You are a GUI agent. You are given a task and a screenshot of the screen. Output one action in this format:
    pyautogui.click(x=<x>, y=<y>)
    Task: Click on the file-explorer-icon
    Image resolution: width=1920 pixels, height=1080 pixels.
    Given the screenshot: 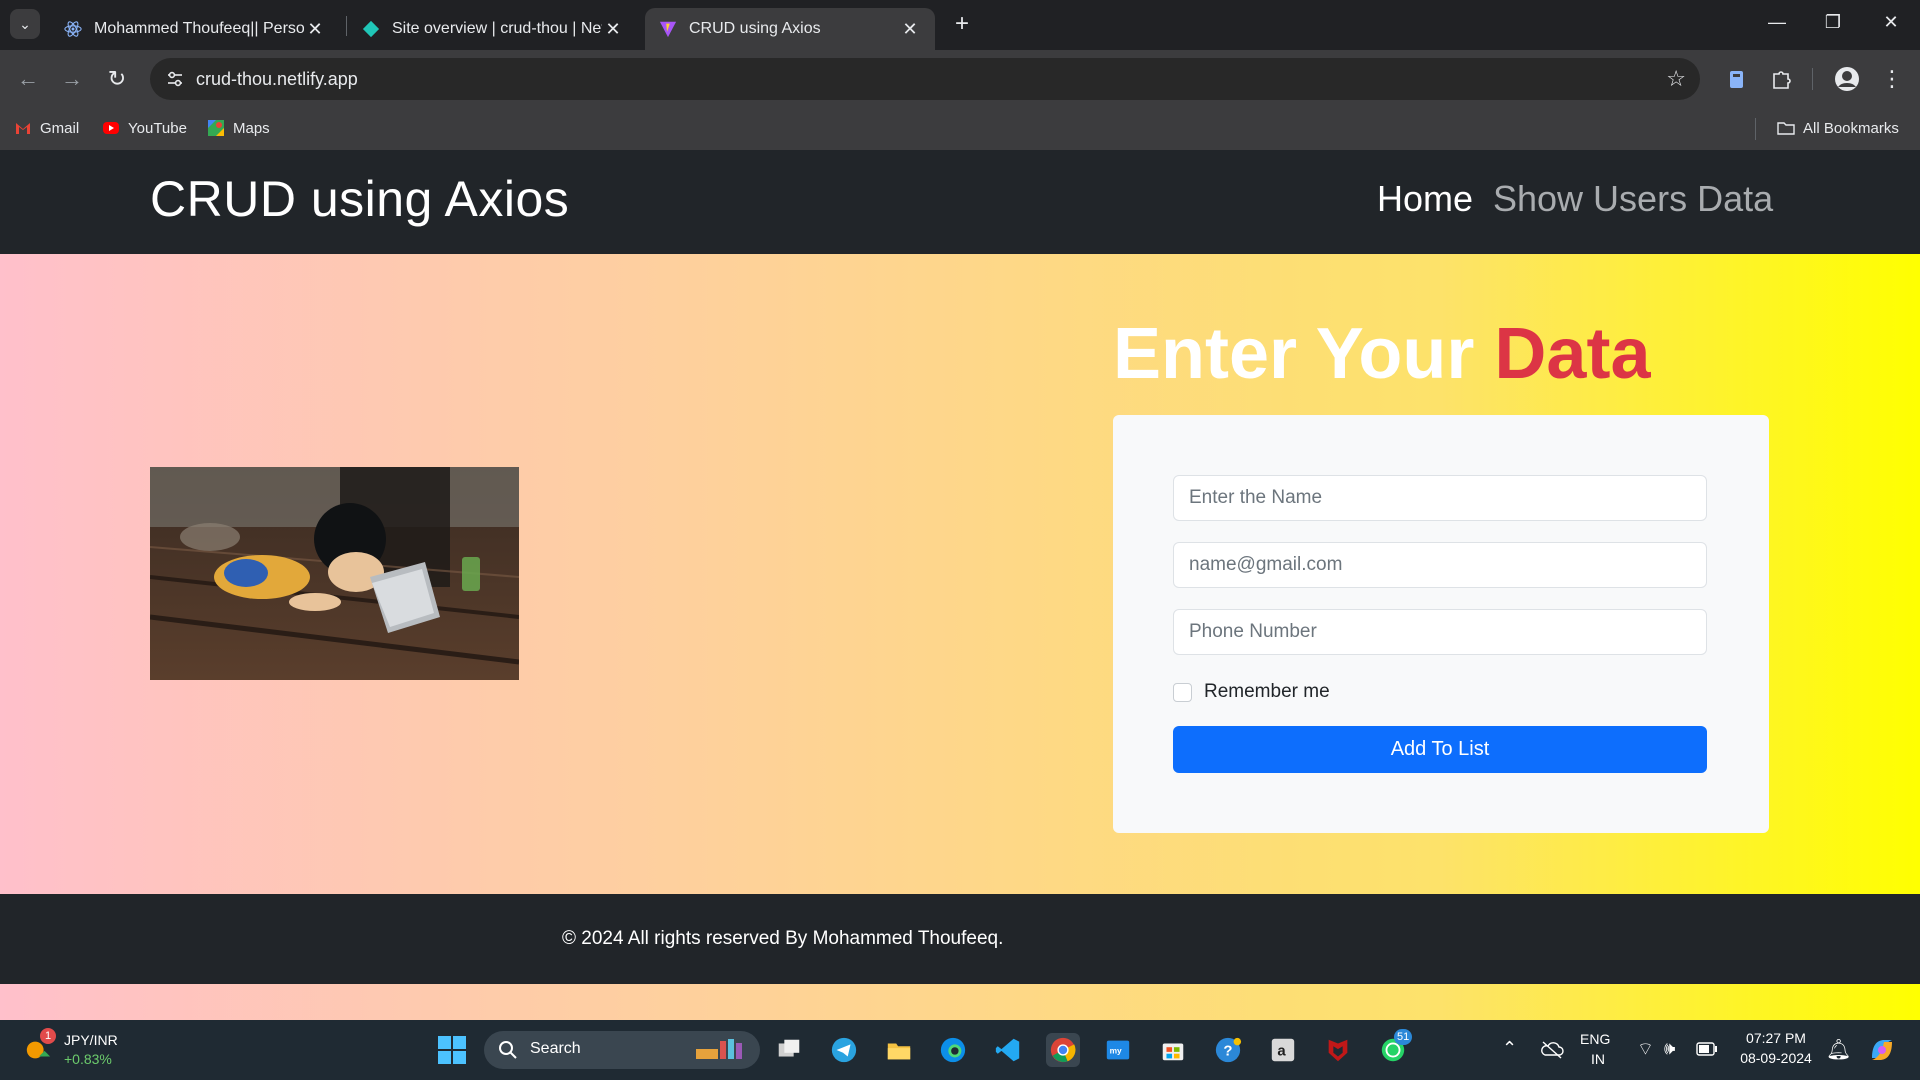 What is the action you would take?
    pyautogui.click(x=899, y=1050)
    